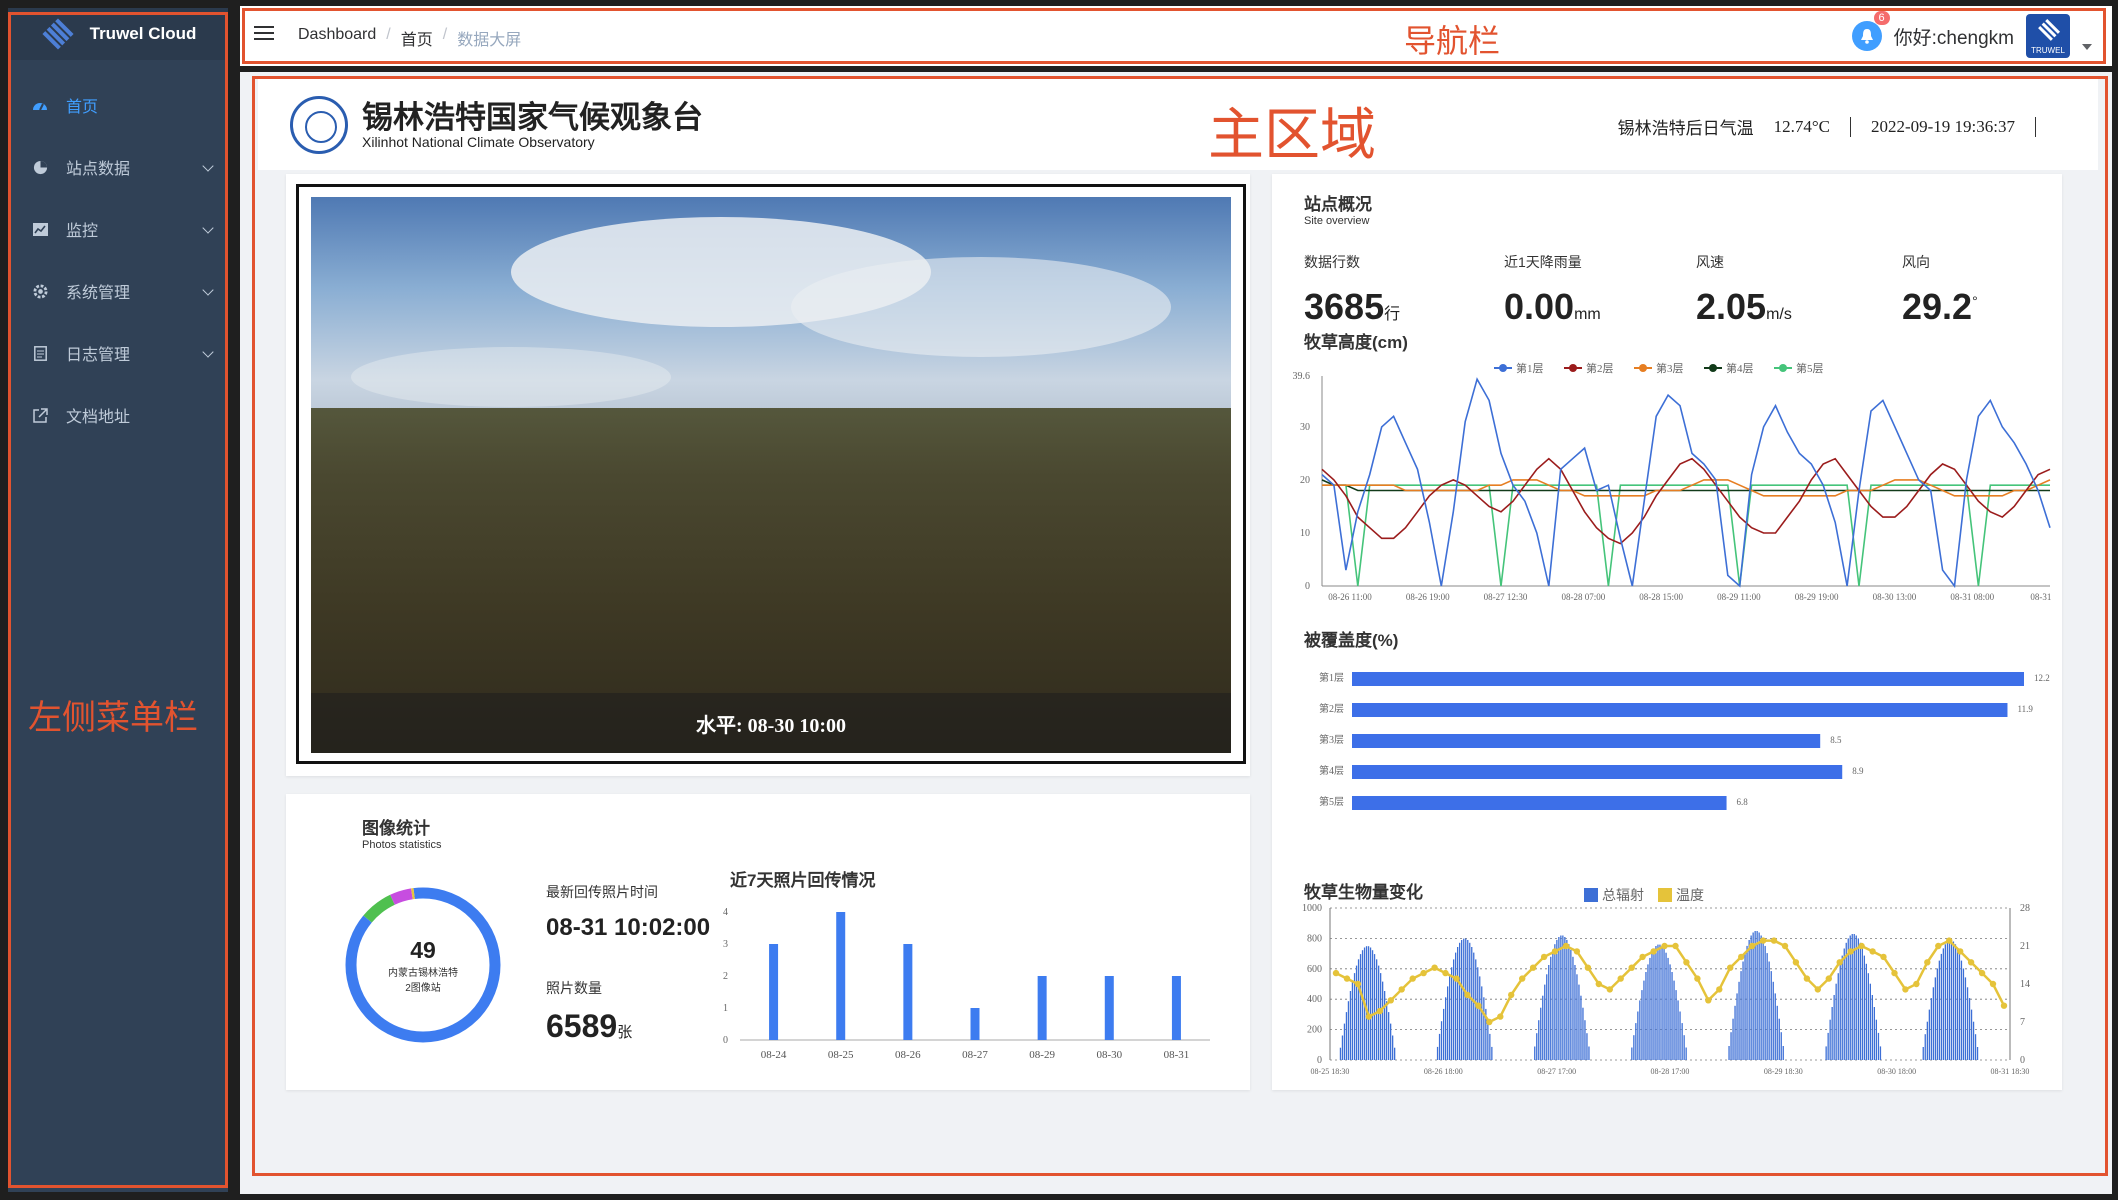 The width and height of the screenshot is (2118, 1200). What do you see at coordinates (118, 229) in the screenshot?
I see `sidebar-item-monitor: 监控` at bounding box center [118, 229].